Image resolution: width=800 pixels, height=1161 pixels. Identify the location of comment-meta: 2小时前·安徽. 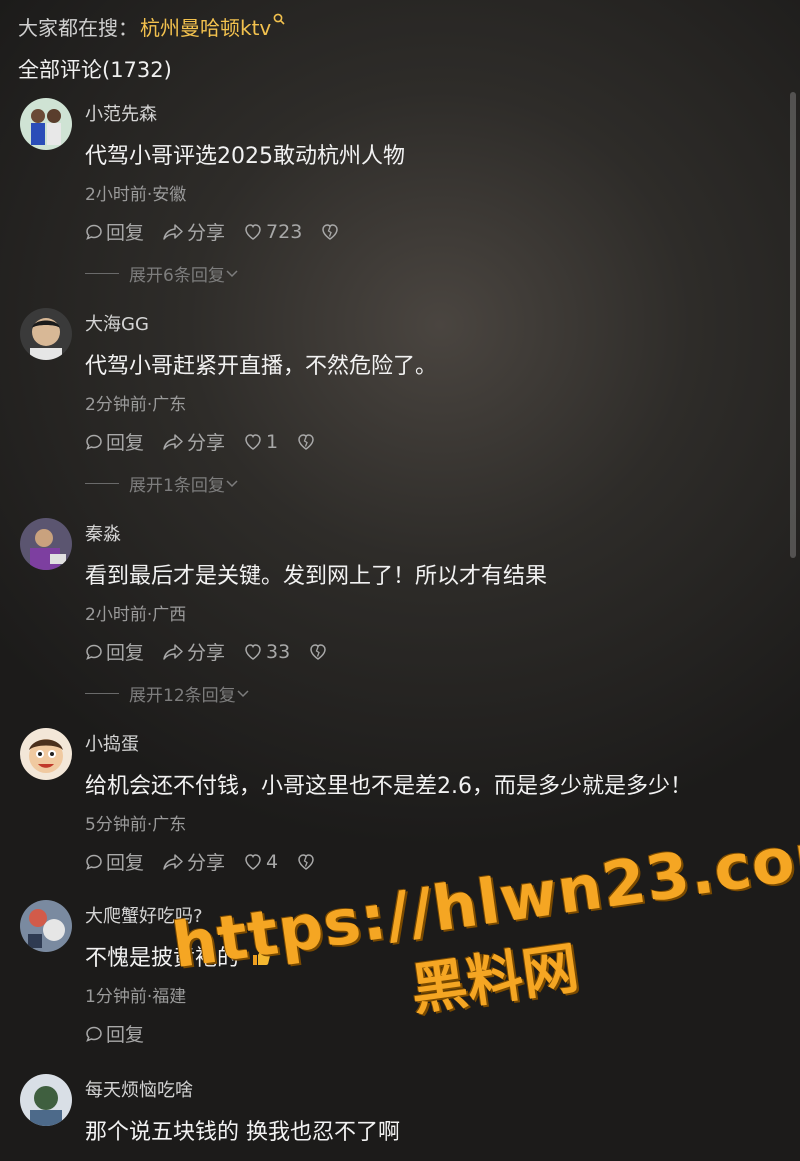
(136, 195).